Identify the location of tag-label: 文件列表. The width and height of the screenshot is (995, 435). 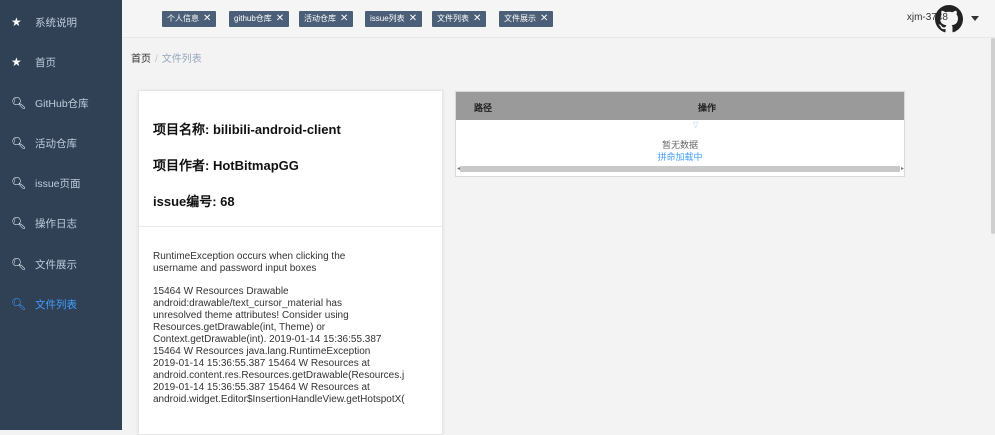
(453, 18).